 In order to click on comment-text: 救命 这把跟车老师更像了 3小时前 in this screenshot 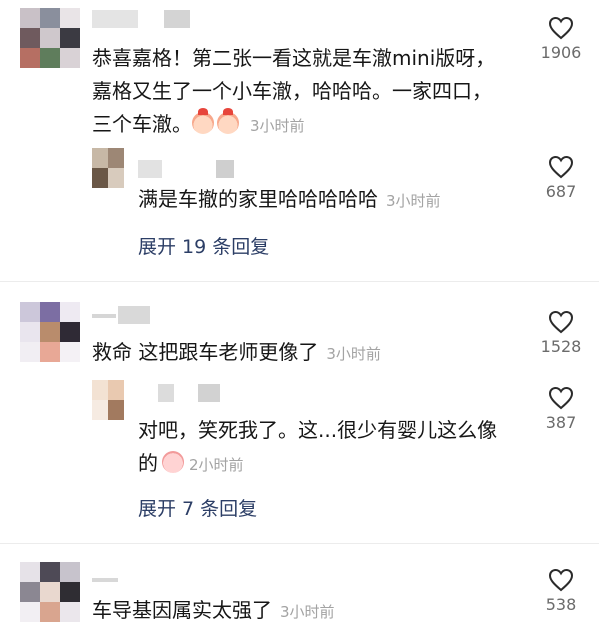, I will do `click(307, 353)`.